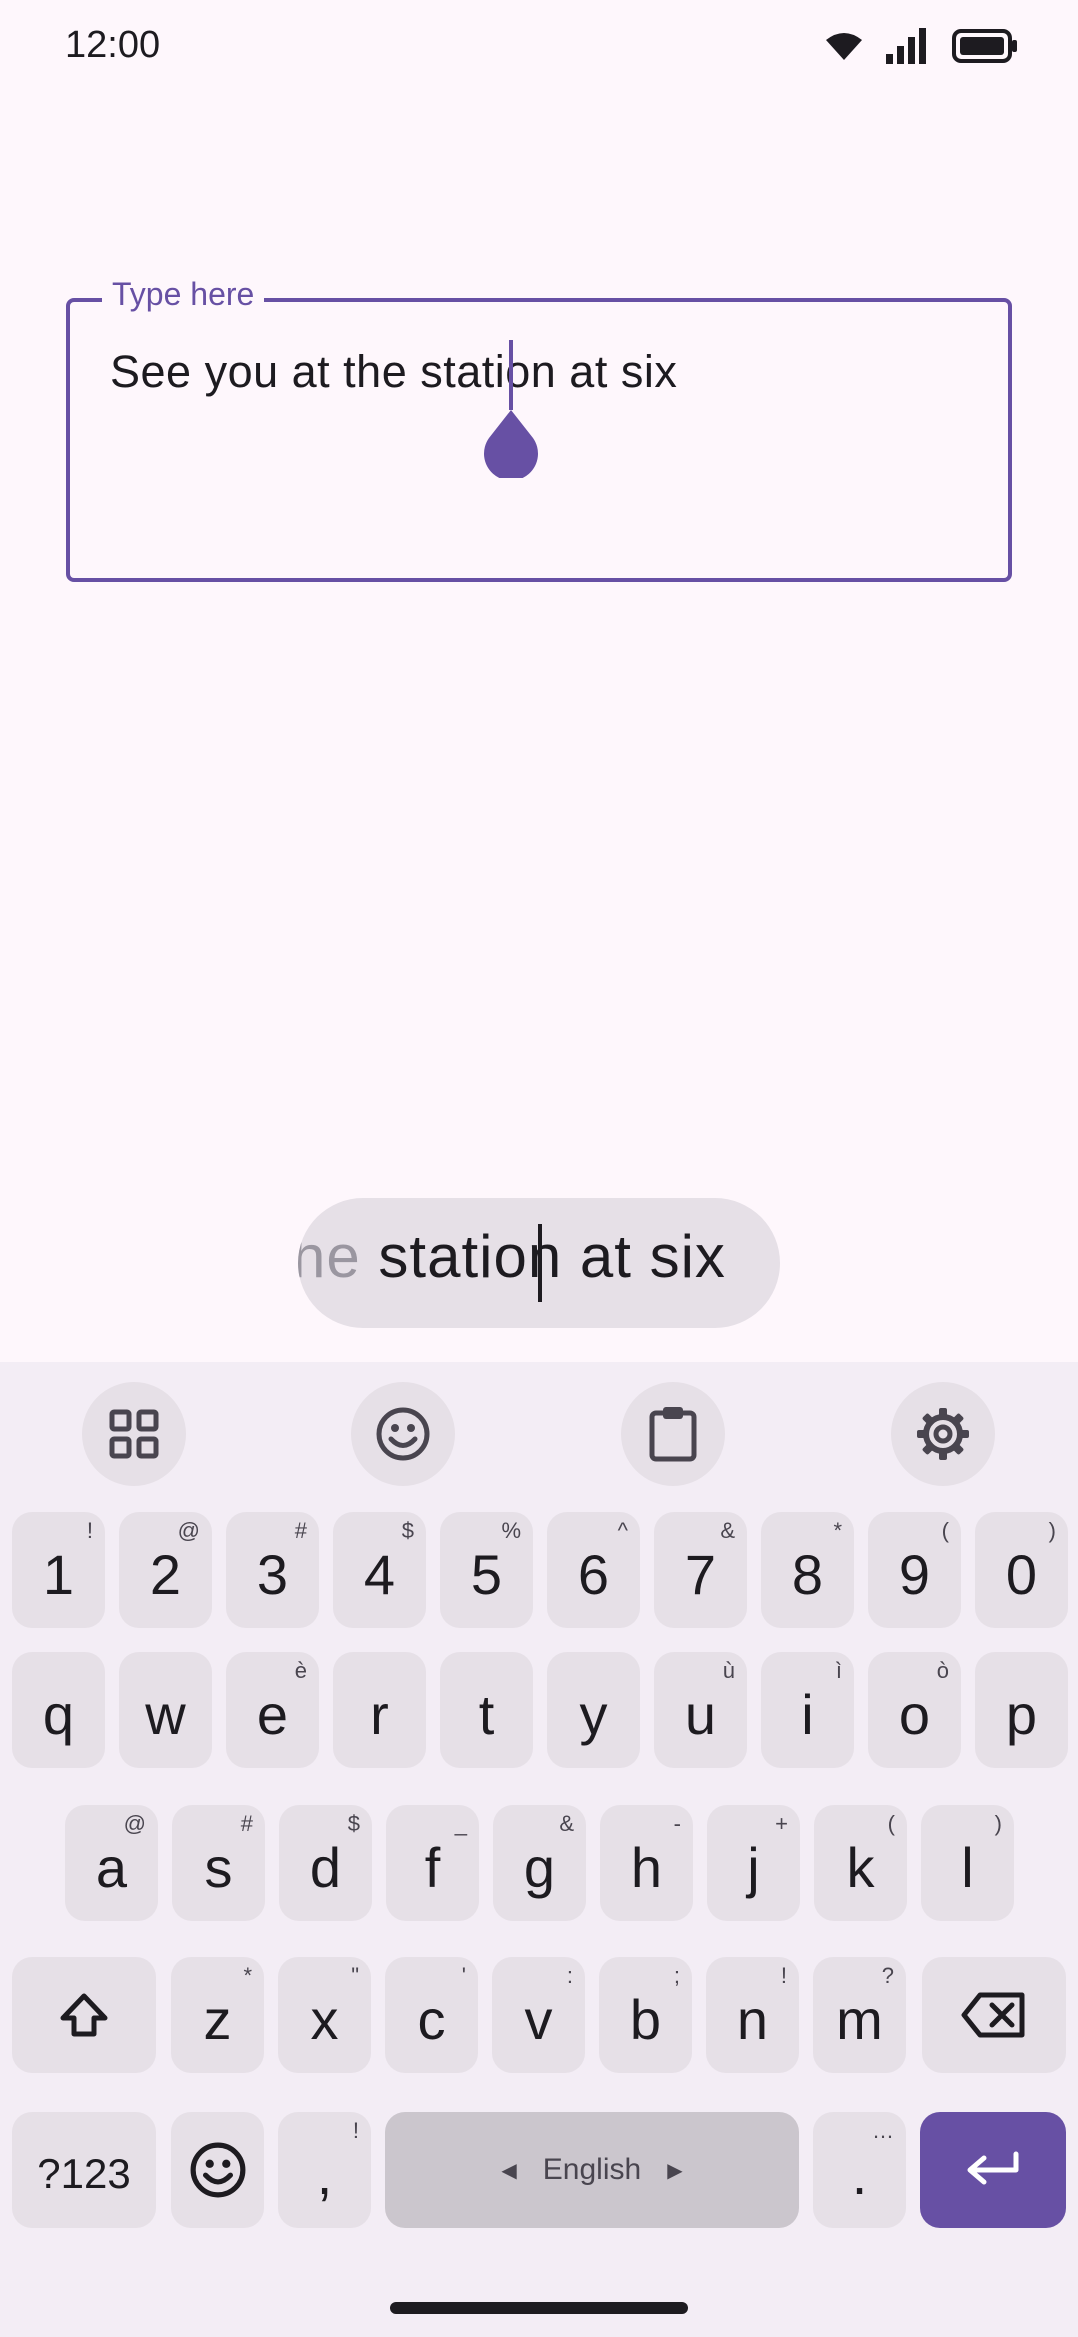 This screenshot has height=2337, width=1078. I want to click on shift-key, so click(84, 2015).